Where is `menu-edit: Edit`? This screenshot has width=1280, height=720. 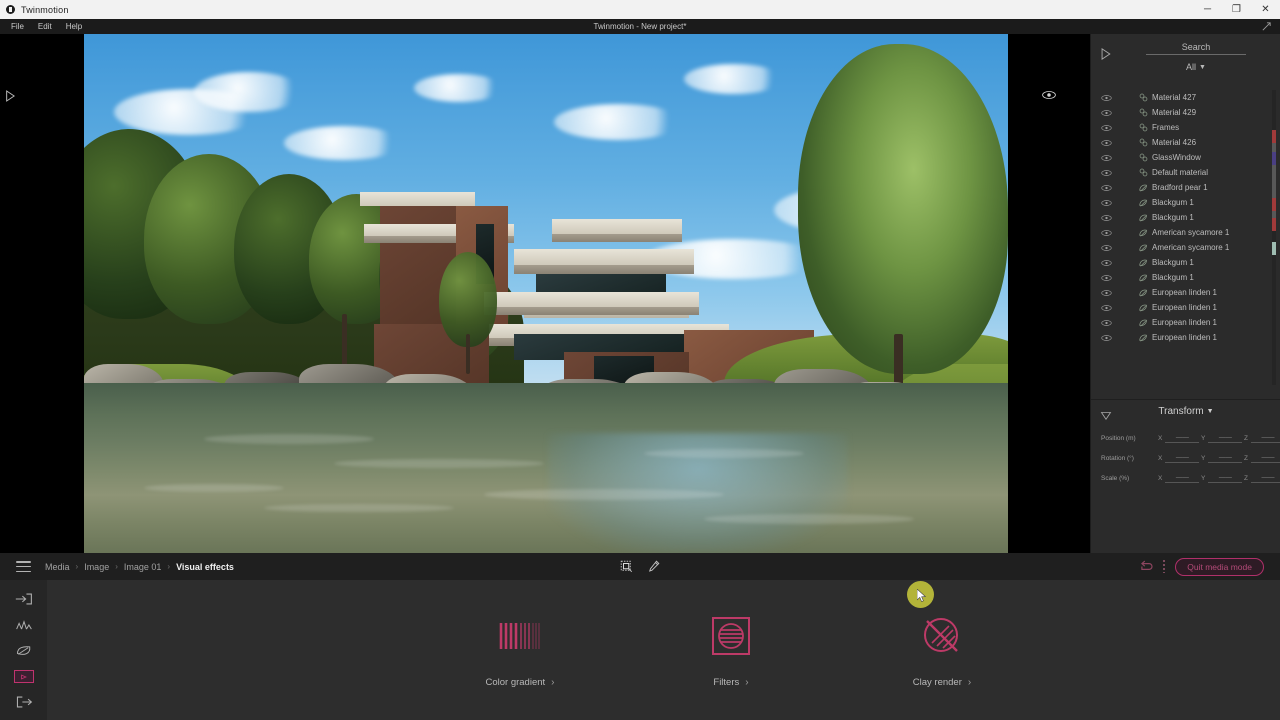 menu-edit: Edit is located at coordinates (45, 26).